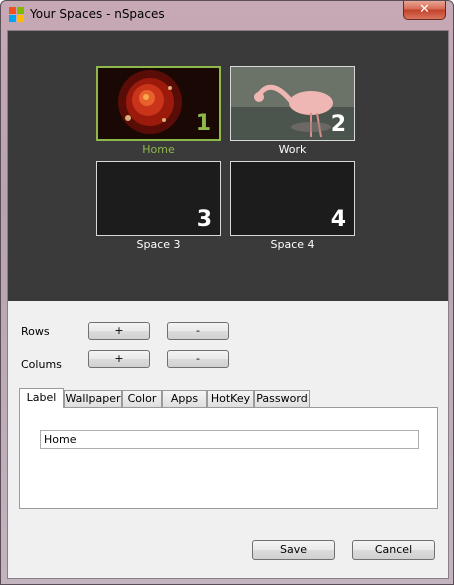 This screenshot has height=585, width=454. I want to click on tab-apps: Apps, so click(184, 398).